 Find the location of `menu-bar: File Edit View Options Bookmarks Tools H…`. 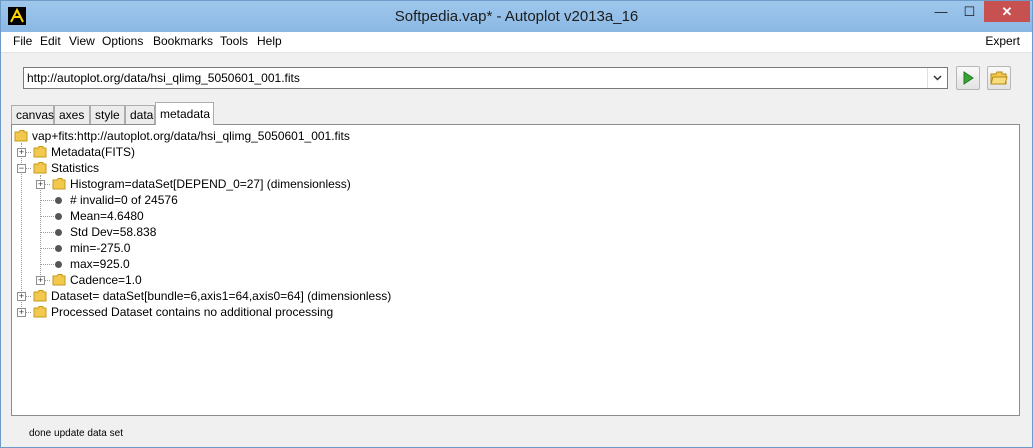

menu-bar: File Edit View Options Bookmarks Tools H… is located at coordinates (516, 42).